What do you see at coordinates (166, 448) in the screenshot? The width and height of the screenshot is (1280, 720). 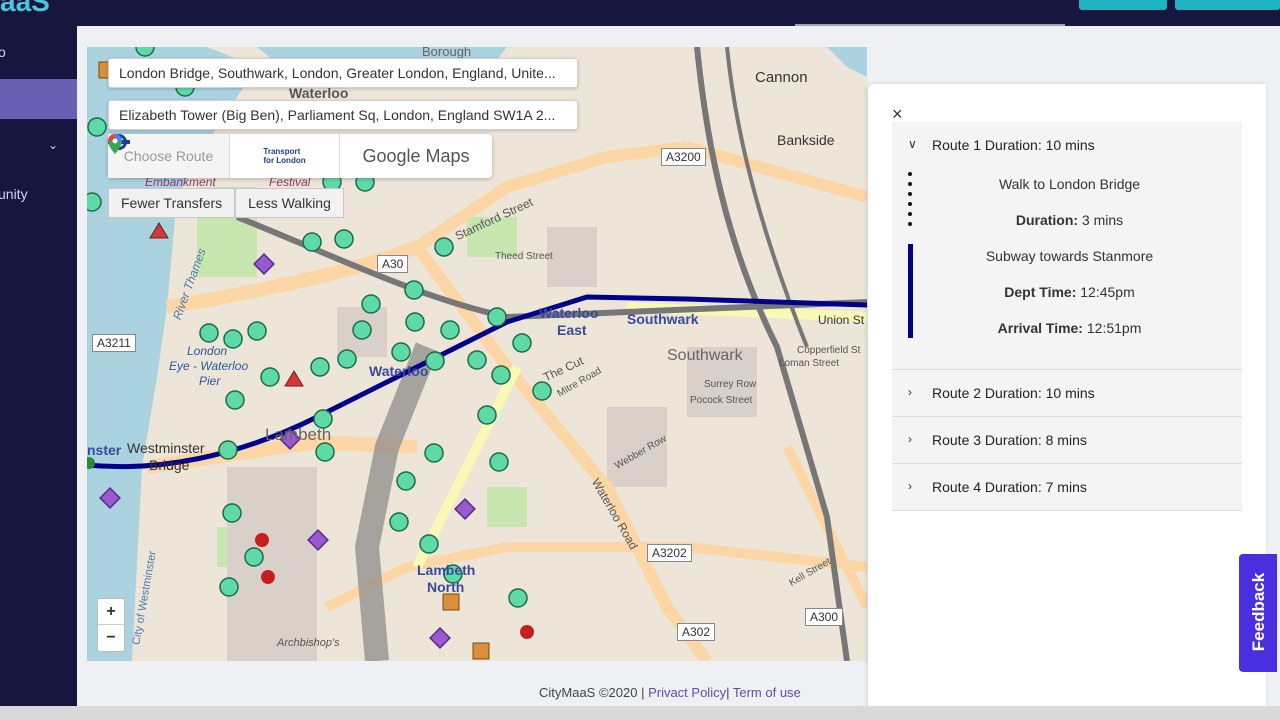 I see `map-label-westminster: Westminster` at bounding box center [166, 448].